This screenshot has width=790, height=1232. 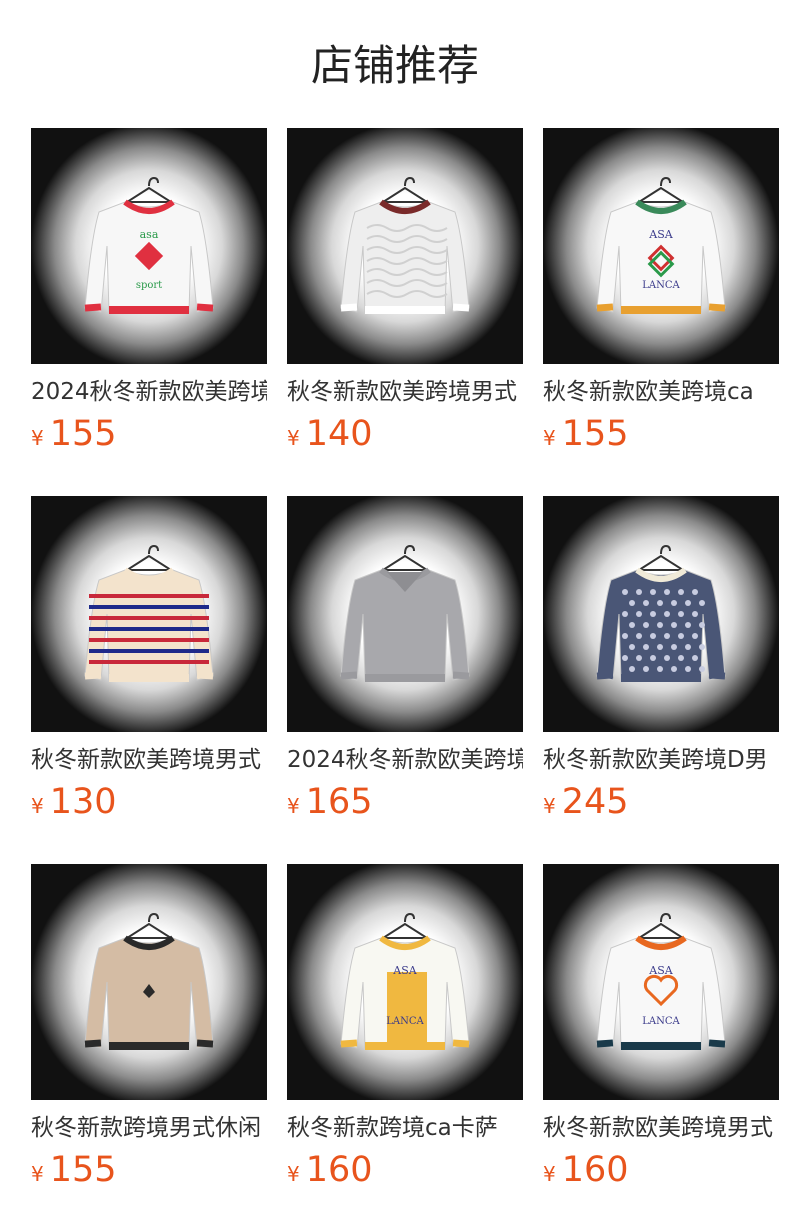 I want to click on product-card: asa sport 2024秋冬新款欧美跨境 ¥155, so click(x=149, y=312).